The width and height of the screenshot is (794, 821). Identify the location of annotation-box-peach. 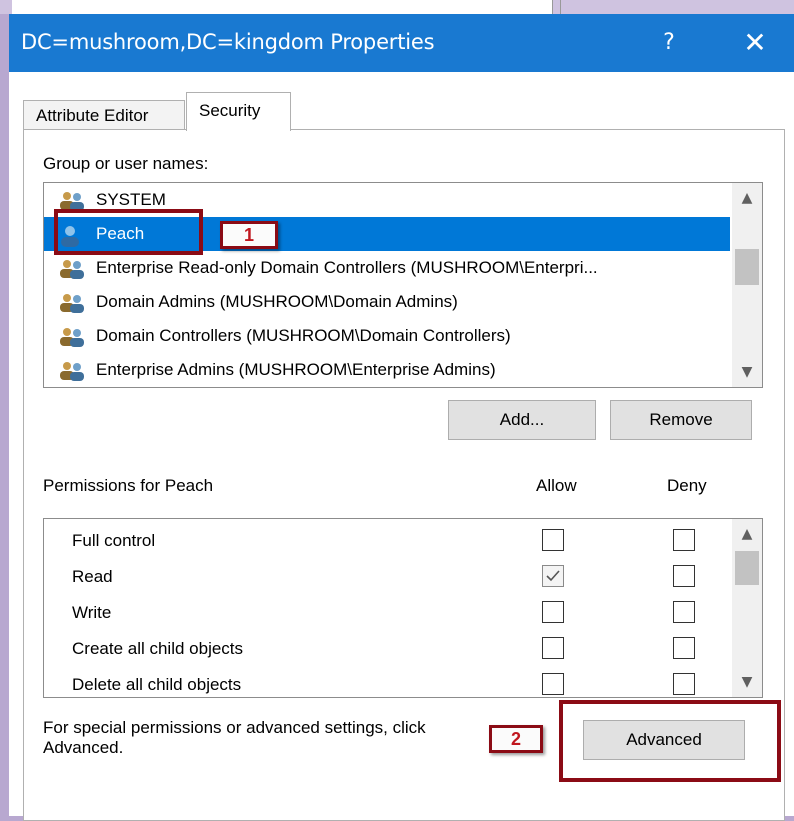
(128, 232).